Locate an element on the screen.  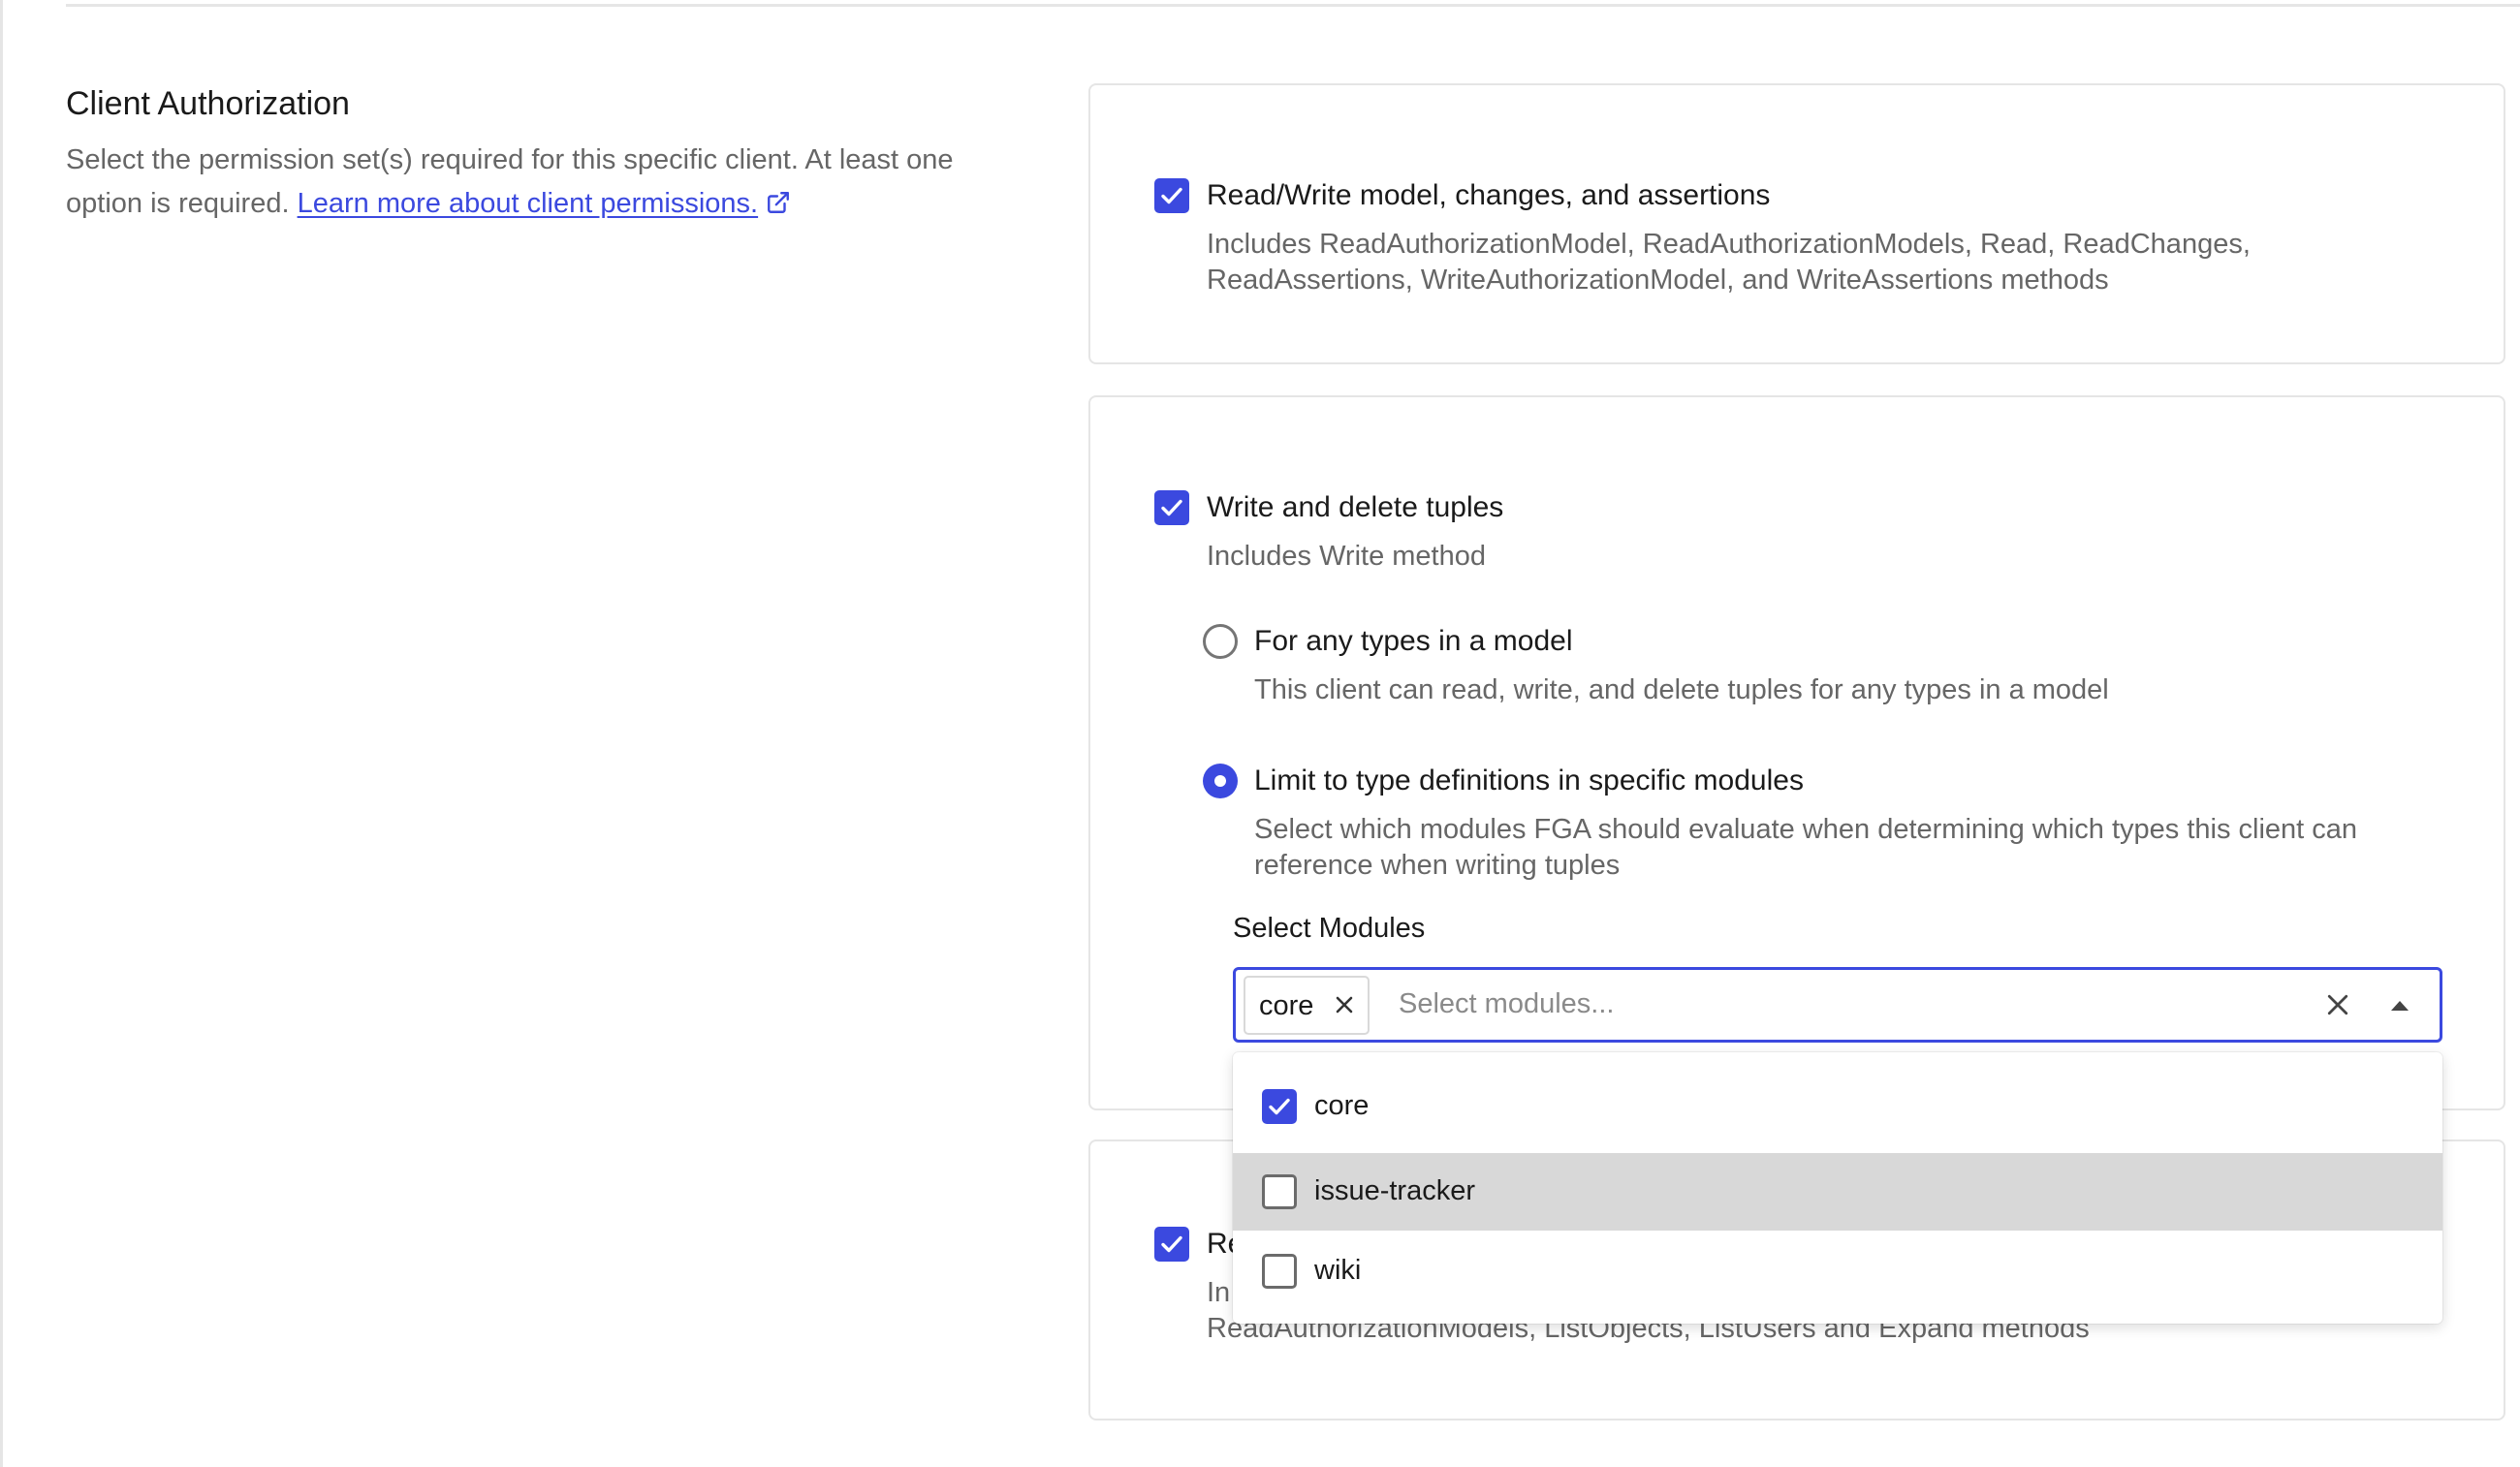
write-delete-tuples-checkbox is located at coordinates (1172, 508).